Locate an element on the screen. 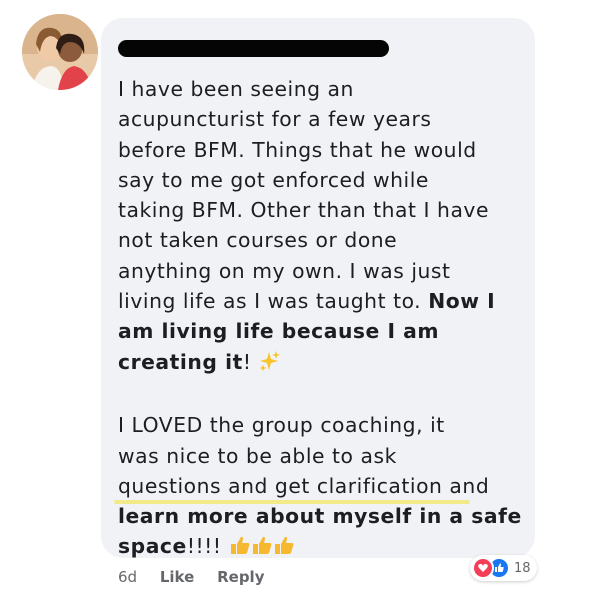 Image resolution: width=600 pixels, height=593 pixels. comment-bold-segment: am living life because I am is located at coordinates (279, 331).